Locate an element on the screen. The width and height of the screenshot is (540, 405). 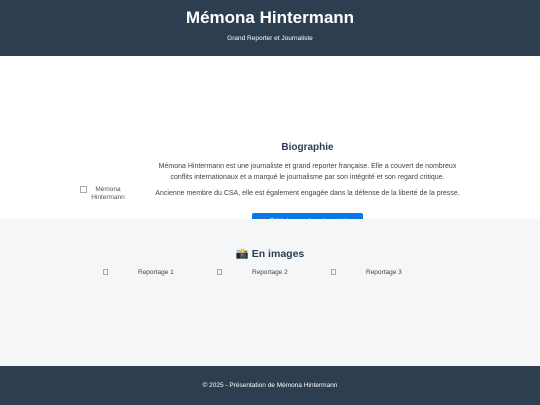
portrait-alt-text: Mémona Hintermann is located at coordinates (108, 193).